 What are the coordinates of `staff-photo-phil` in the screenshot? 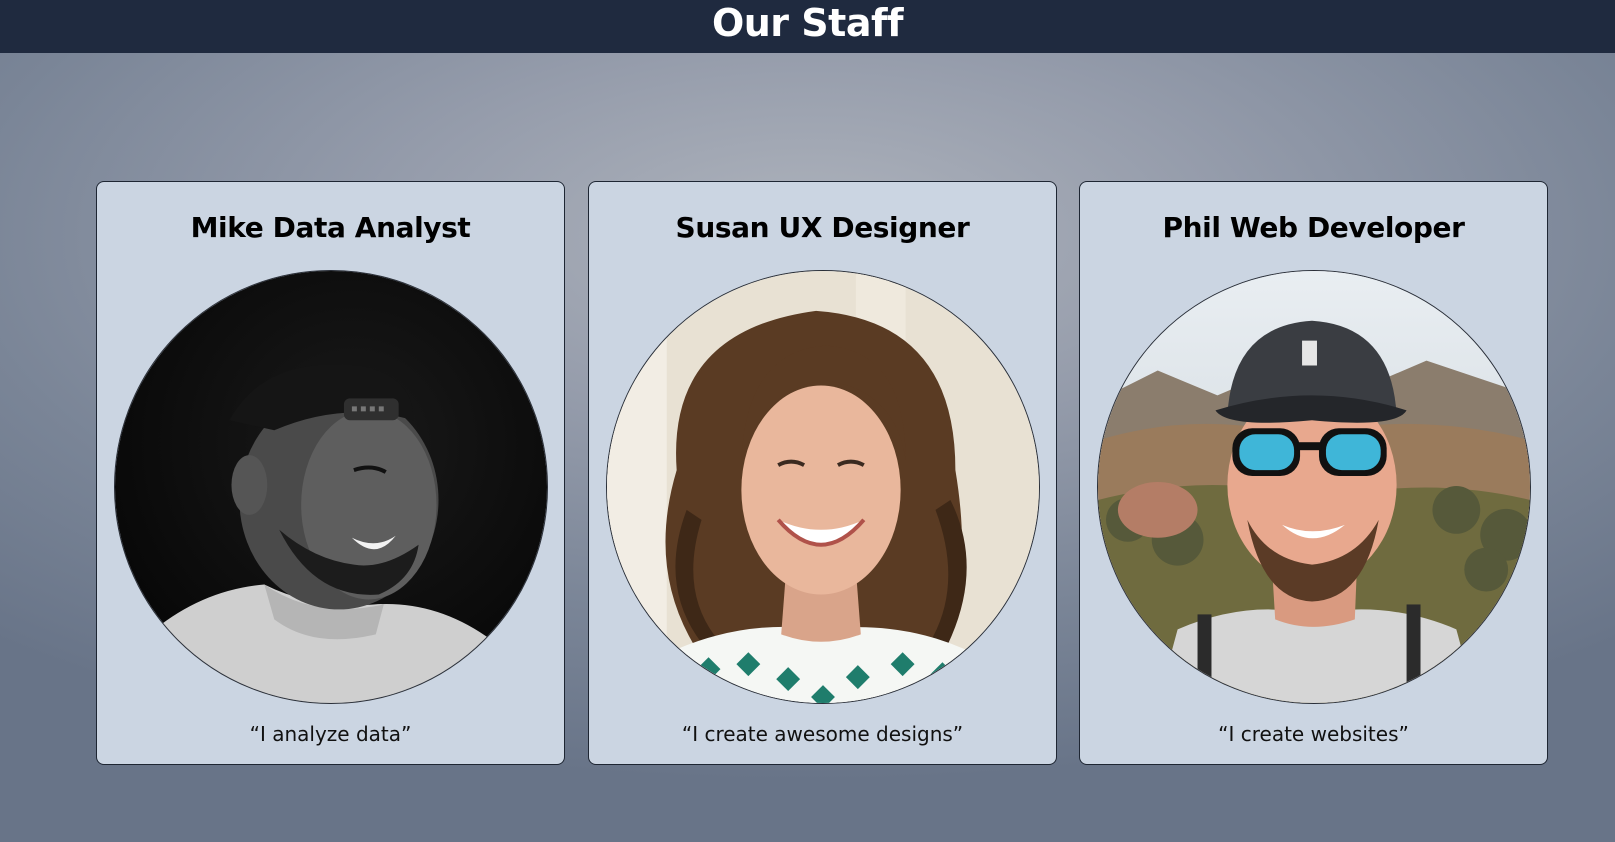 It's located at (1314, 487).